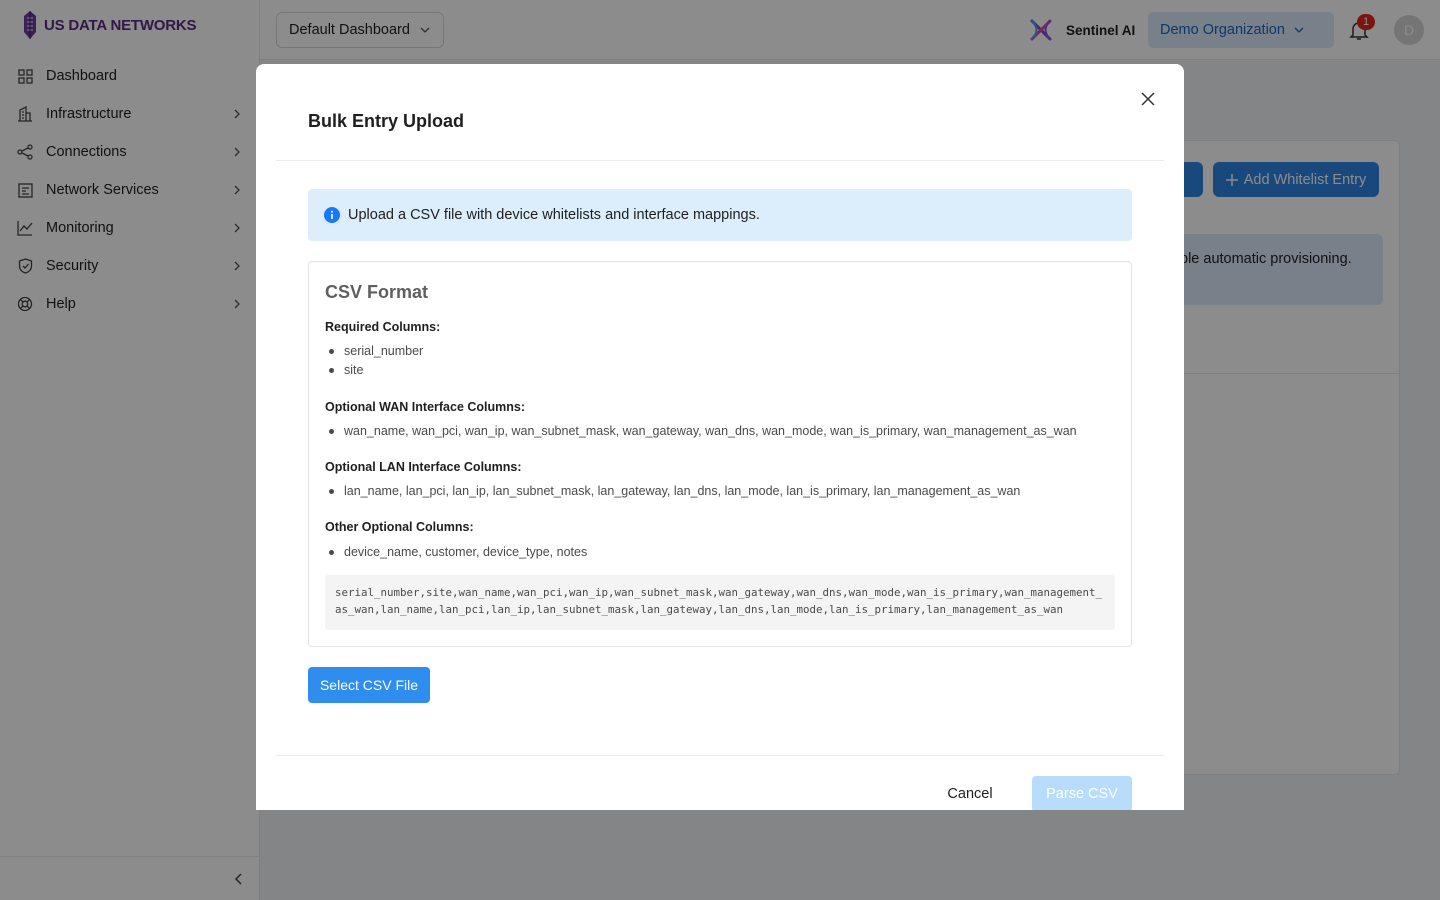  I want to click on modal-title: Bulk Entry Upload, so click(386, 121).